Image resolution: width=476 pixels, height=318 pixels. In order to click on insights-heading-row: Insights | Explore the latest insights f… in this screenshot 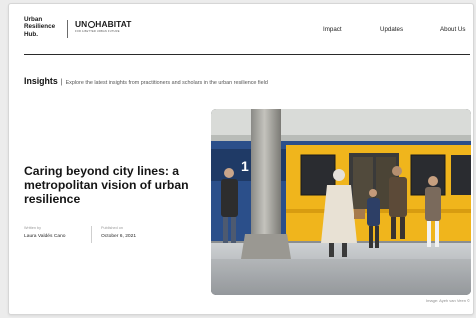, I will do `click(146, 81)`.